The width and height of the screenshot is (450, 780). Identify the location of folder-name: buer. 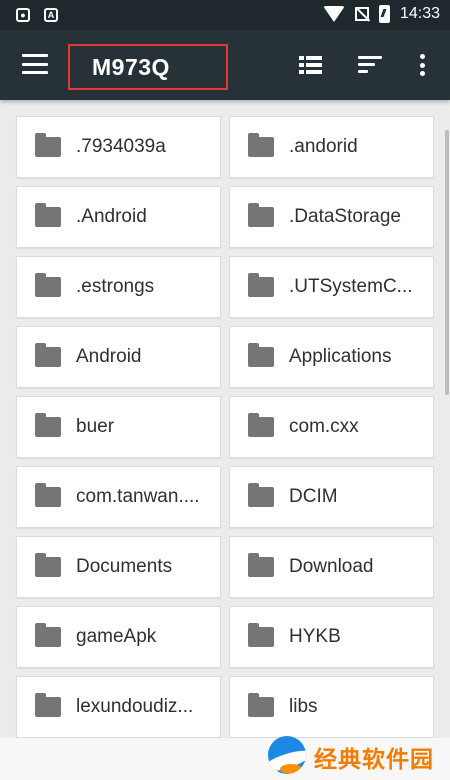
(95, 426).